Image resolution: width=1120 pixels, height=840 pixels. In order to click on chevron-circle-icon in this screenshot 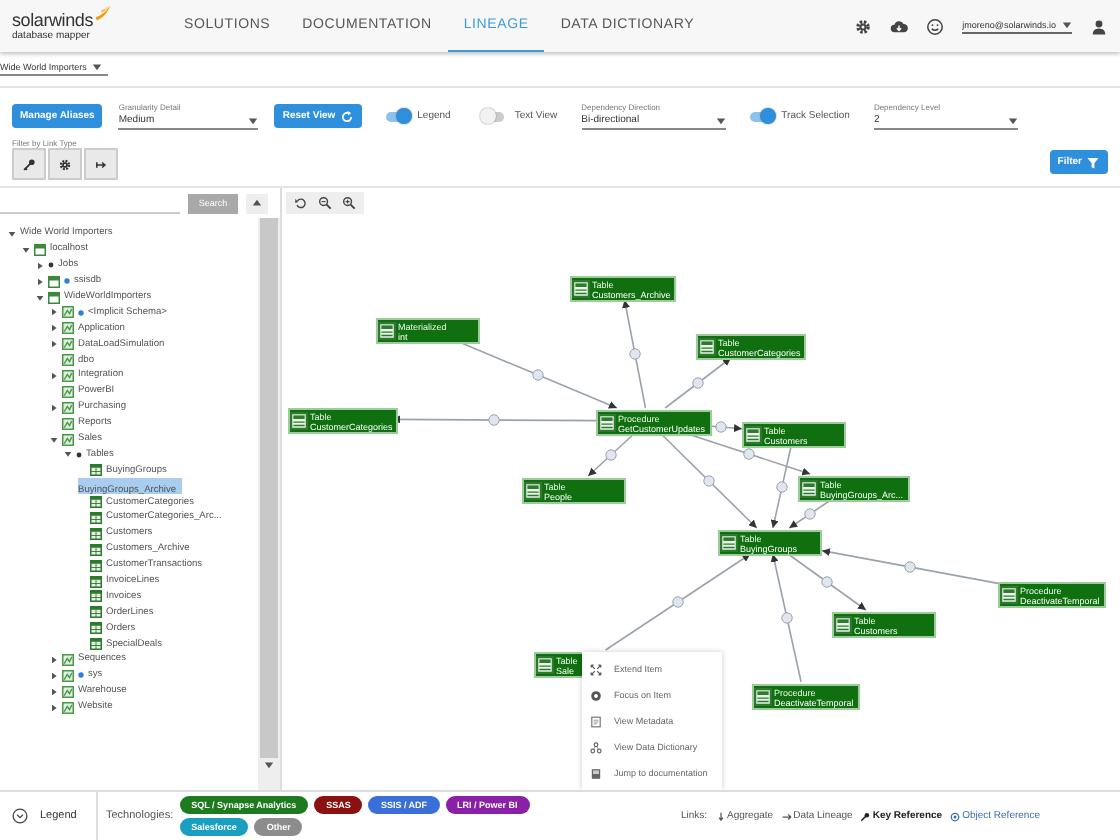, I will do `click(20, 816)`.